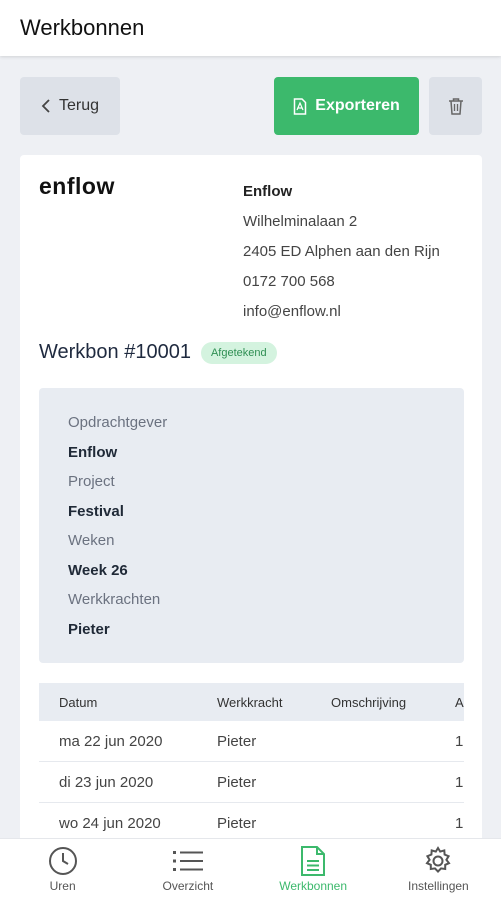  What do you see at coordinates (91, 540) in the screenshot?
I see `weeks-label: Weken` at bounding box center [91, 540].